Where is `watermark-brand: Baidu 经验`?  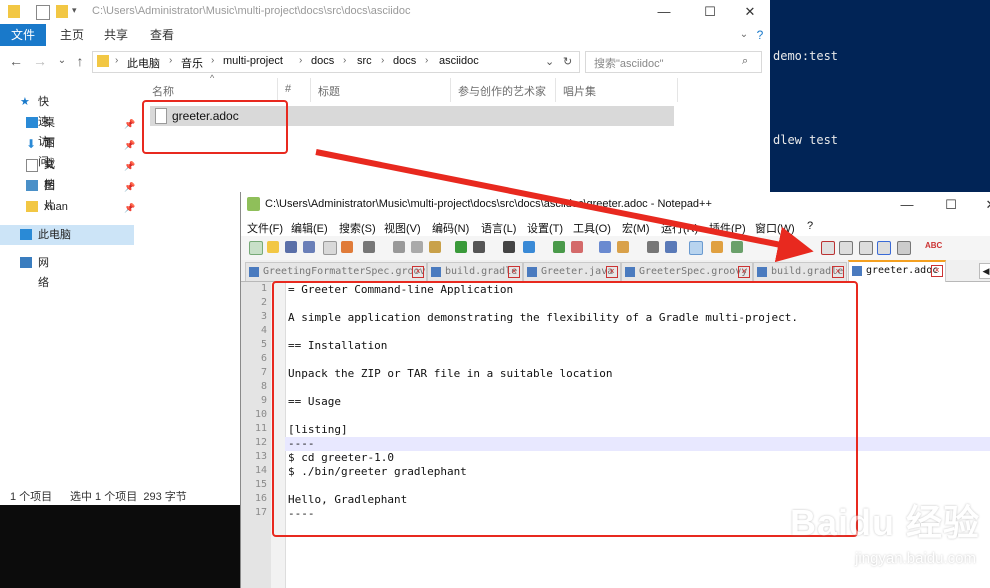
watermark-brand: Baidu 经验 is located at coordinates (884, 522).